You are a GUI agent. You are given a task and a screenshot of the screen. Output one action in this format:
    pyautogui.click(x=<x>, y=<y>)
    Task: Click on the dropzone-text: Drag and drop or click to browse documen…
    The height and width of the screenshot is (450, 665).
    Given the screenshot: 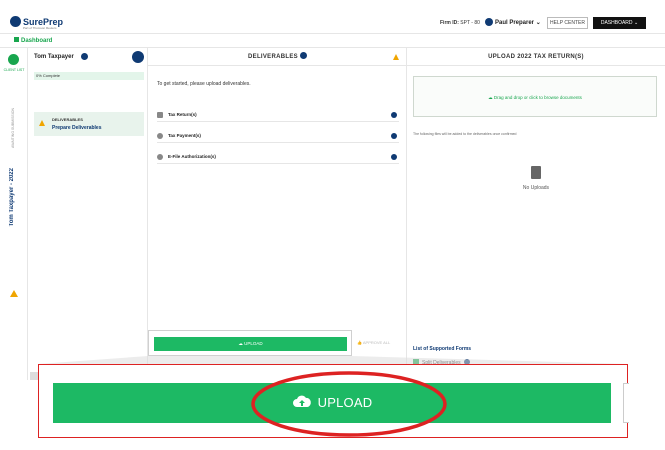 What is the action you would take?
    pyautogui.click(x=537, y=97)
    